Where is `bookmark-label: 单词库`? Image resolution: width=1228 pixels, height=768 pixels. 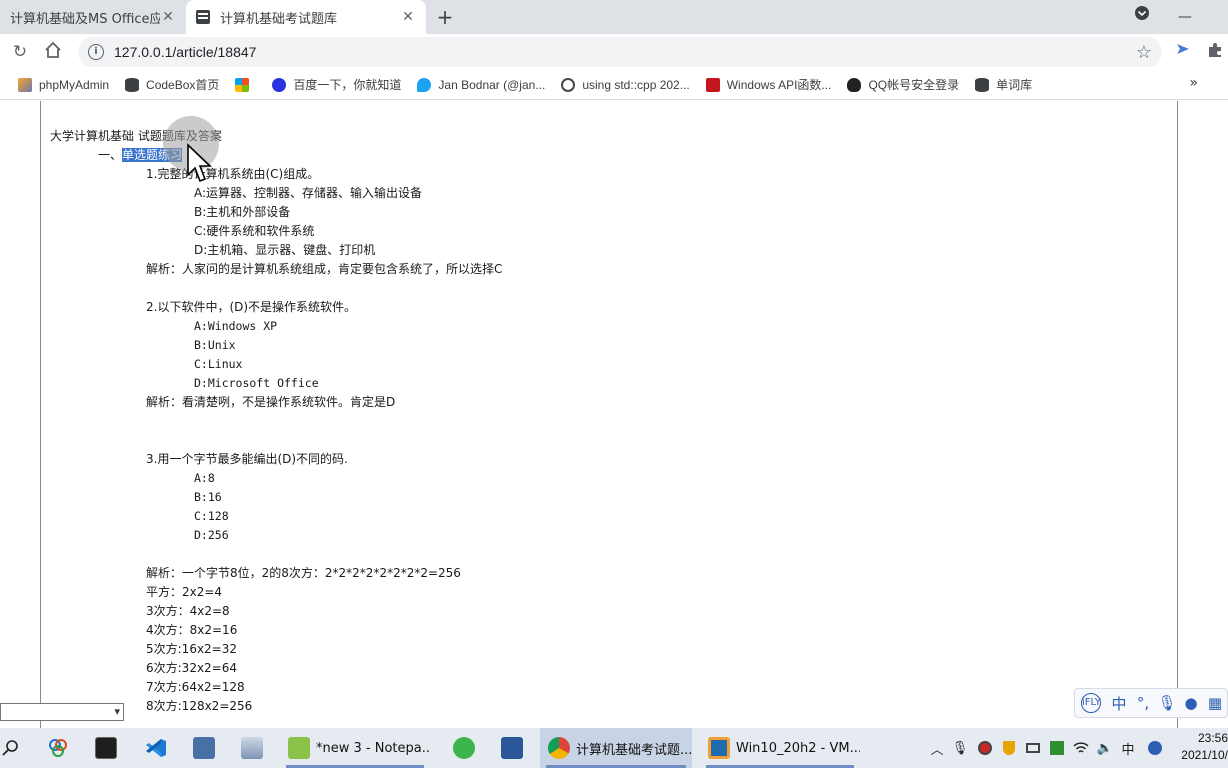 bookmark-label: 单词库 is located at coordinates (1014, 85).